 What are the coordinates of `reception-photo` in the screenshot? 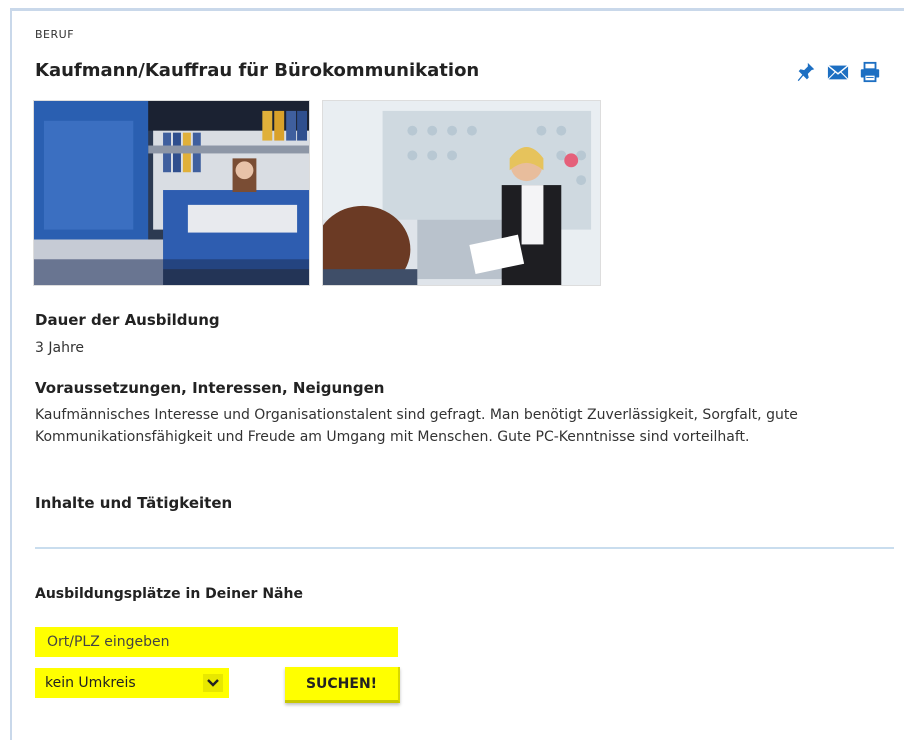 It's located at (461, 193).